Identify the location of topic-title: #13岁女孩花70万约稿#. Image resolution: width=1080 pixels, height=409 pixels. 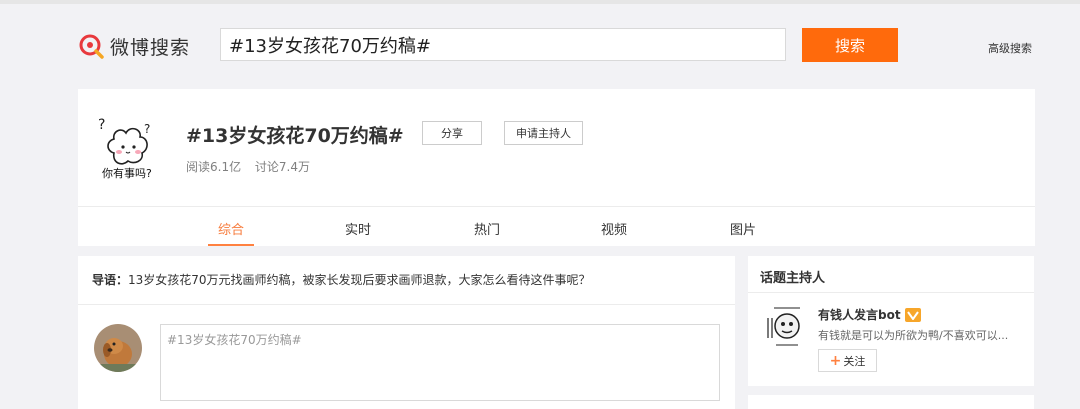
(295, 136).